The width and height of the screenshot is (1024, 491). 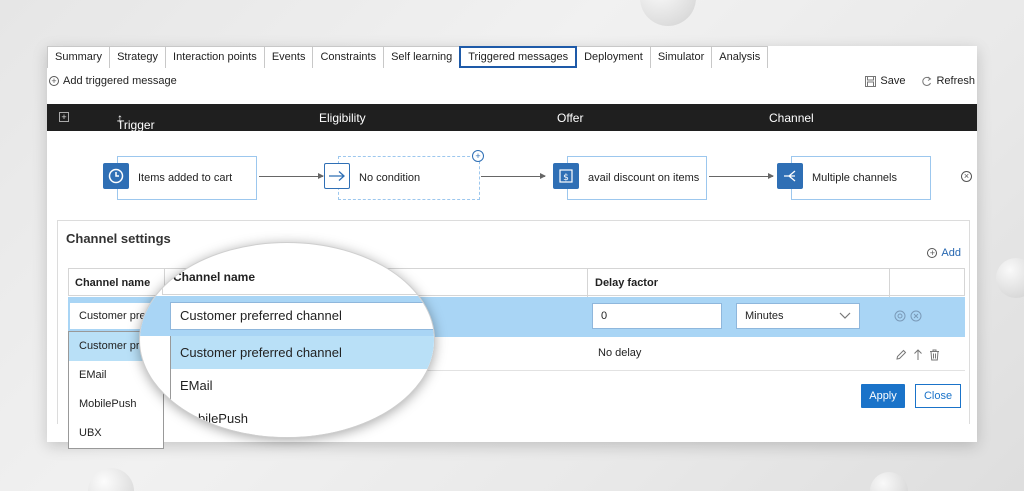 What do you see at coordinates (893, 81) in the screenshot?
I see `save-label: Save` at bounding box center [893, 81].